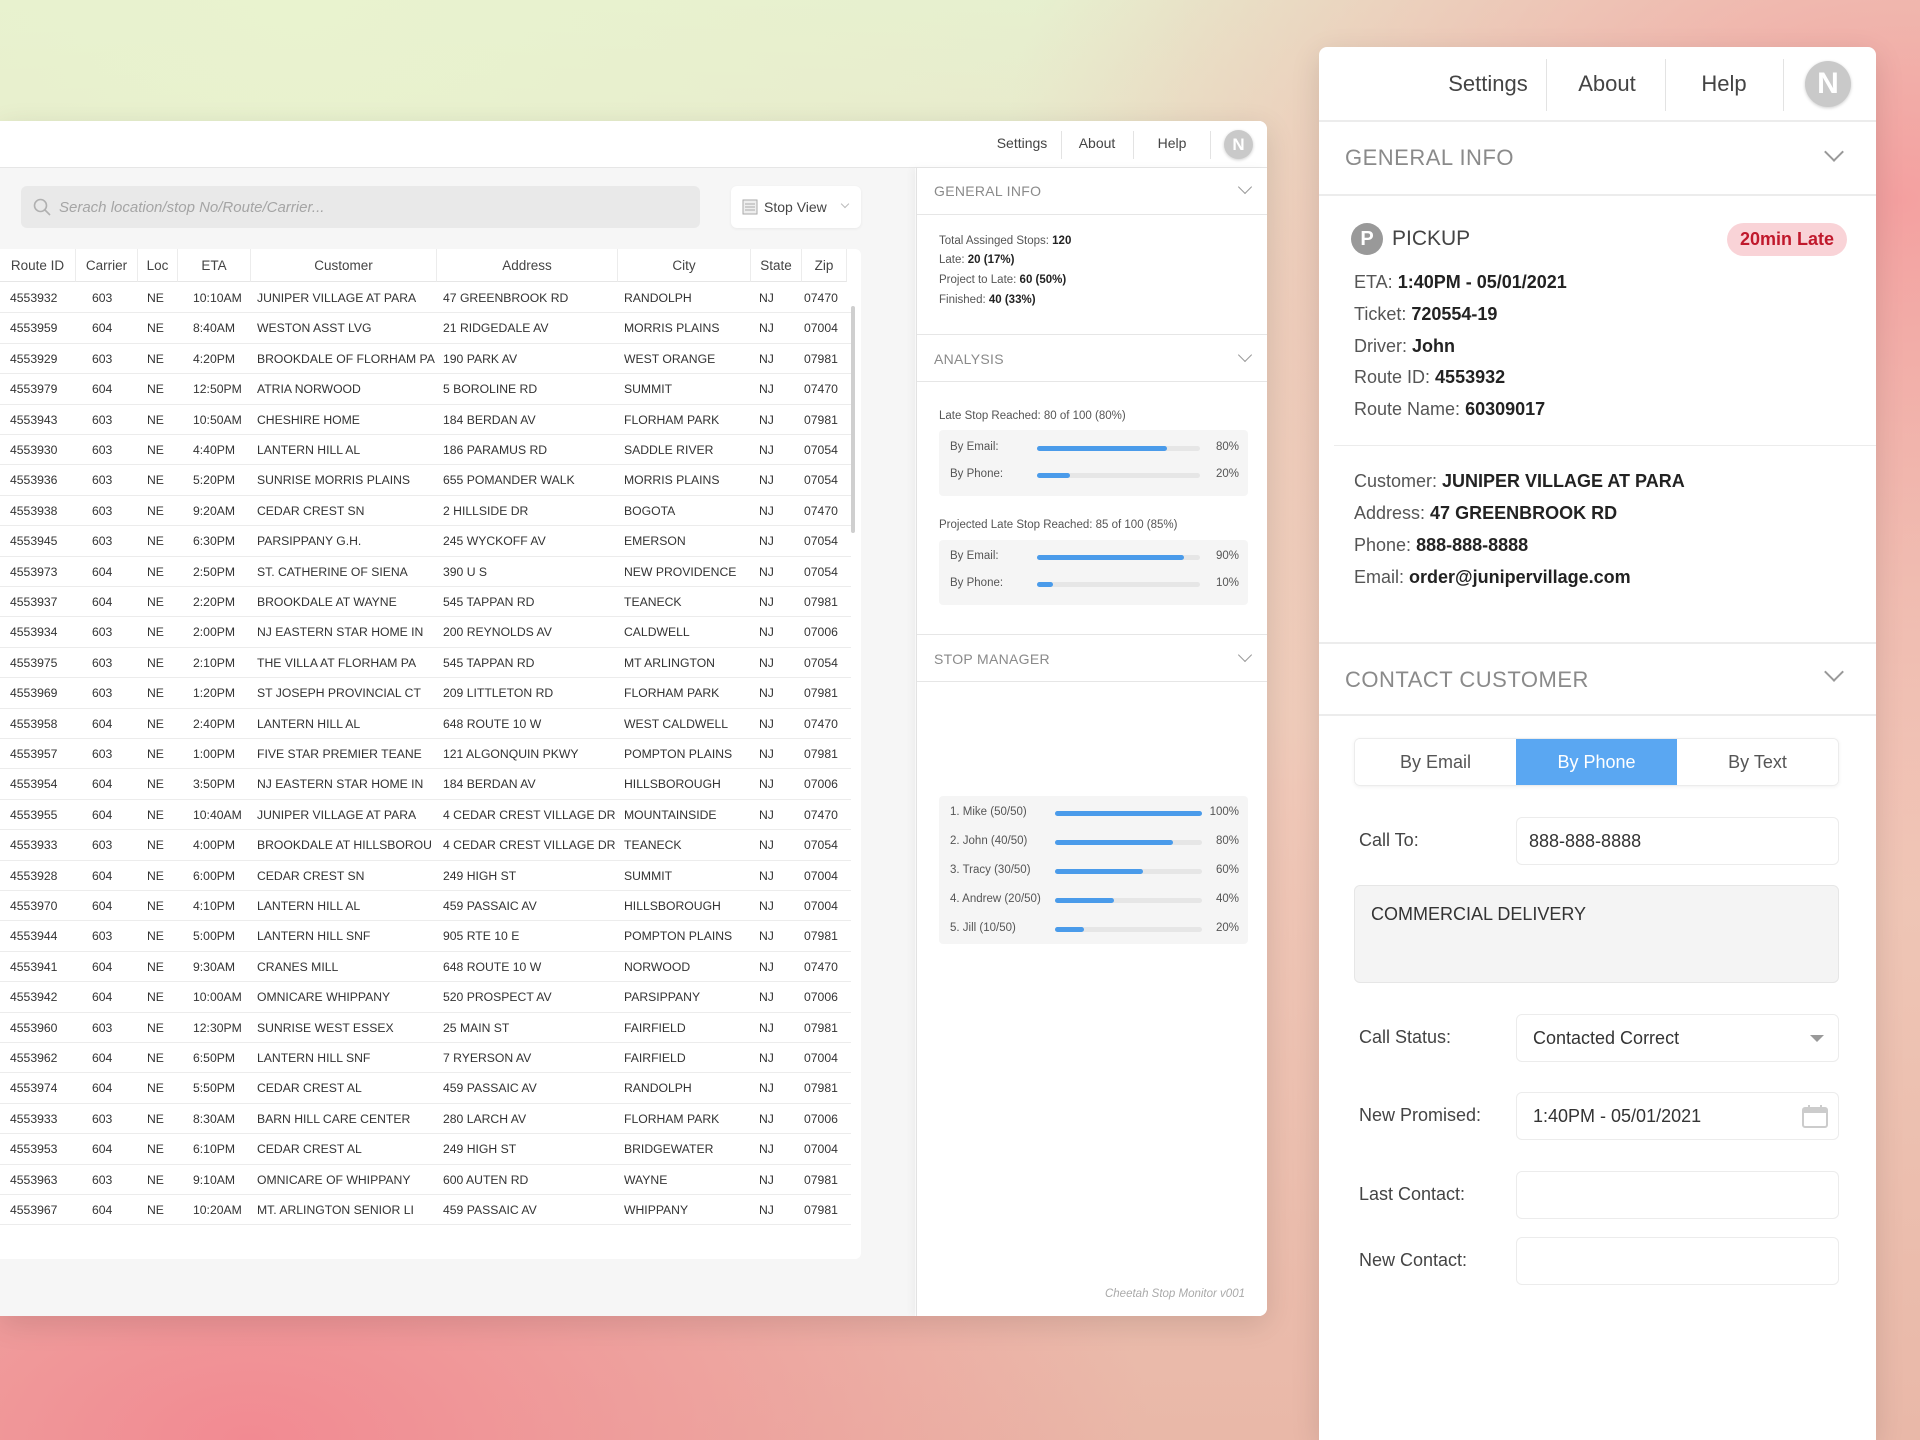  Describe the element at coordinates (796, 207) in the screenshot. I see `view-select: Stop View` at that location.